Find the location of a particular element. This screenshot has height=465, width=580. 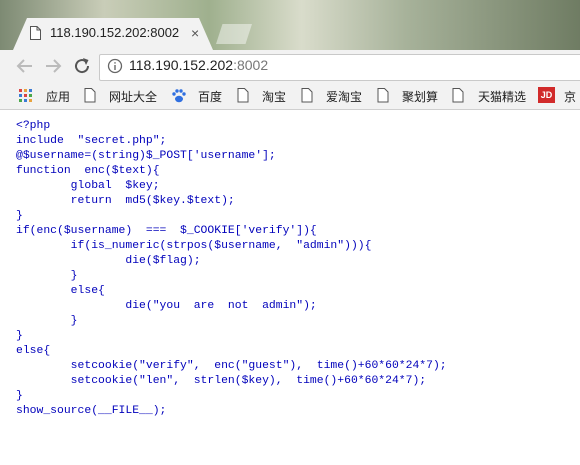

bookmark-tianmaojingxuan: 天猫精选 is located at coordinates (502, 96).